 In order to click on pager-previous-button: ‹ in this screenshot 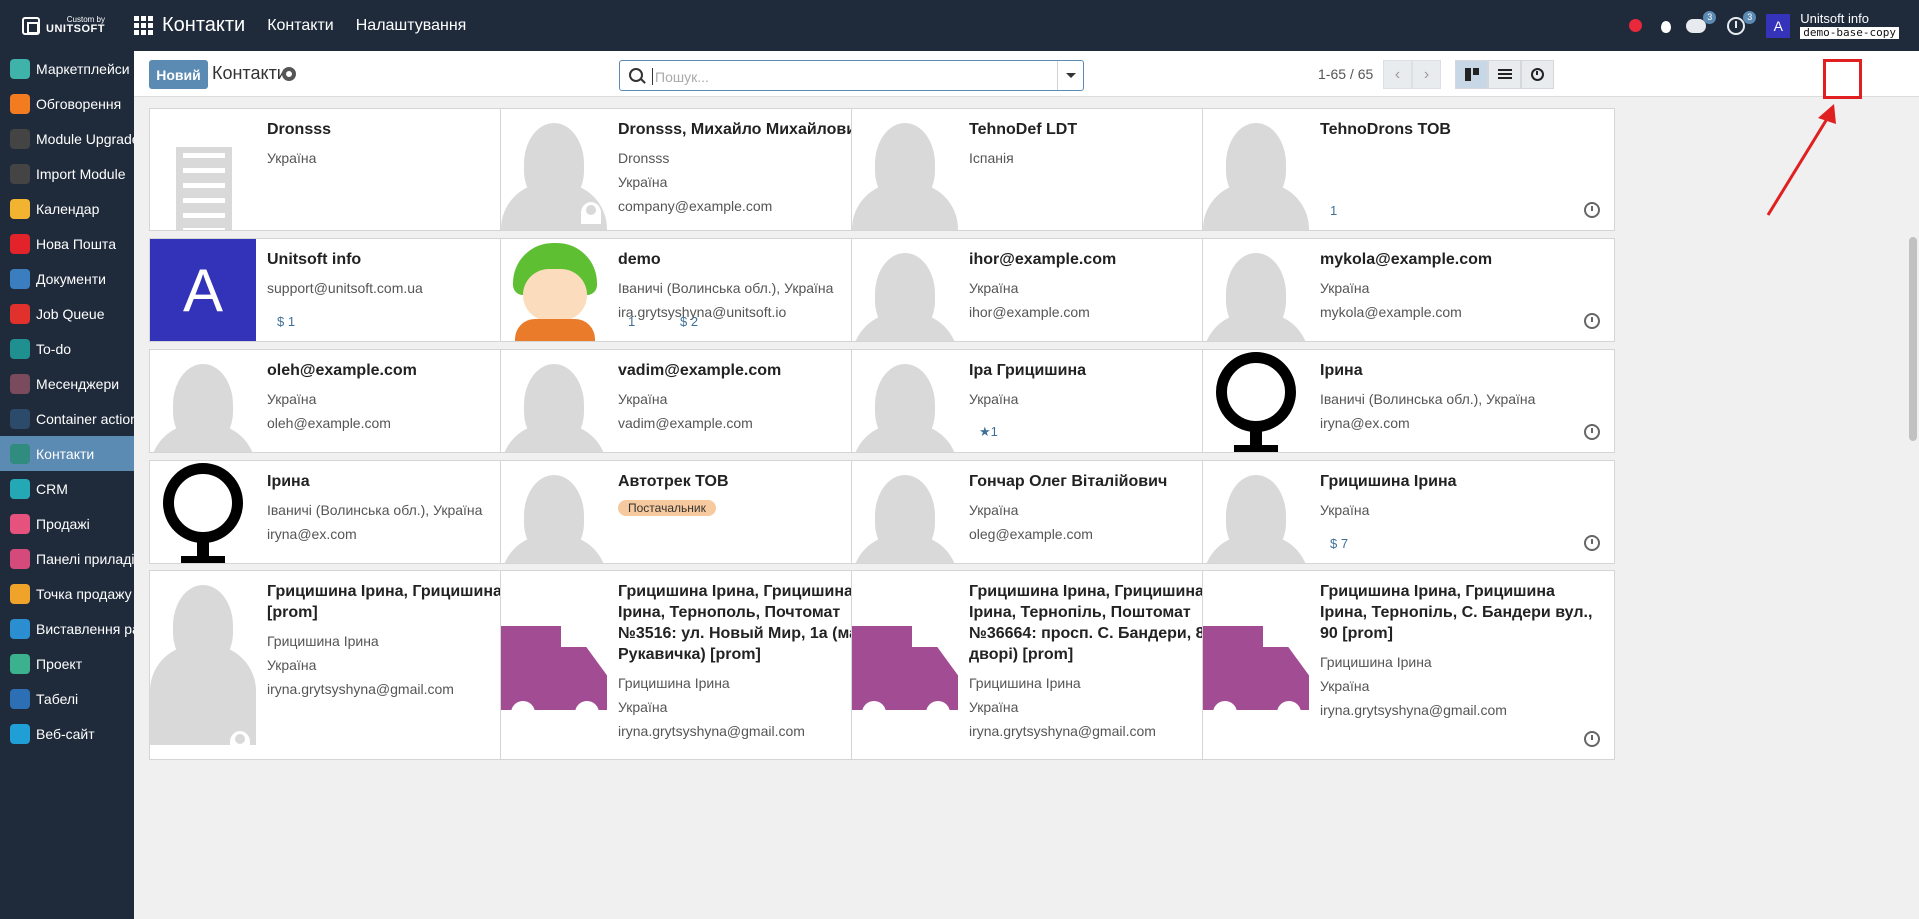, I will do `click(1397, 74)`.